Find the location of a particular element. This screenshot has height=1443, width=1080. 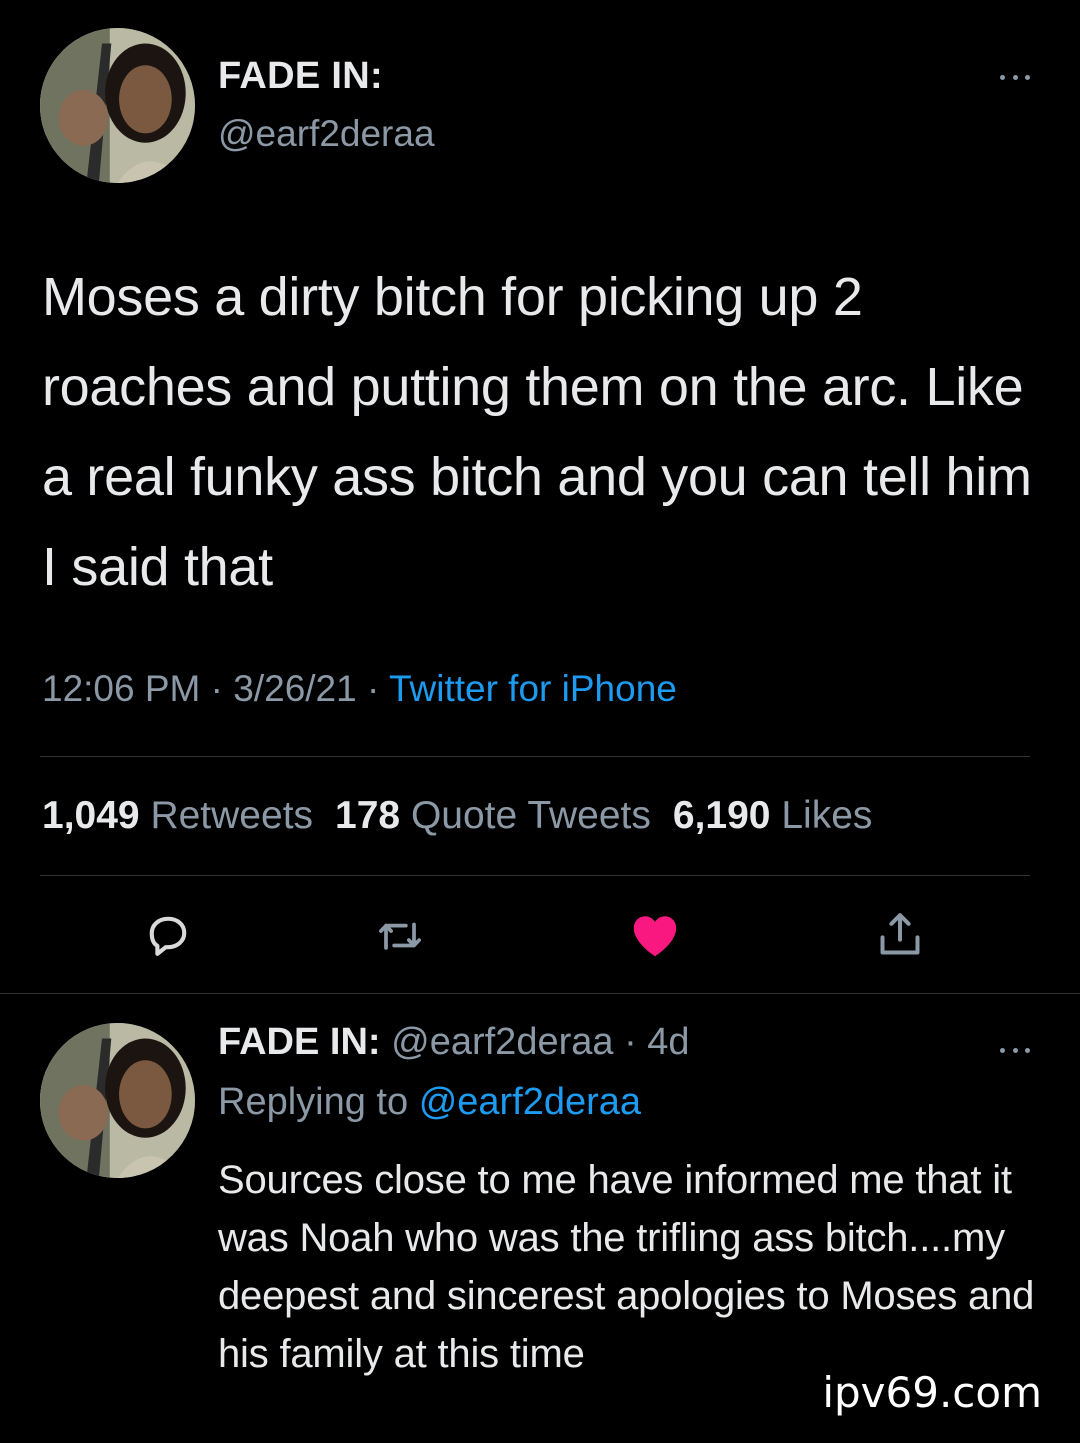

likes-label: Likes is located at coordinates (827, 815).